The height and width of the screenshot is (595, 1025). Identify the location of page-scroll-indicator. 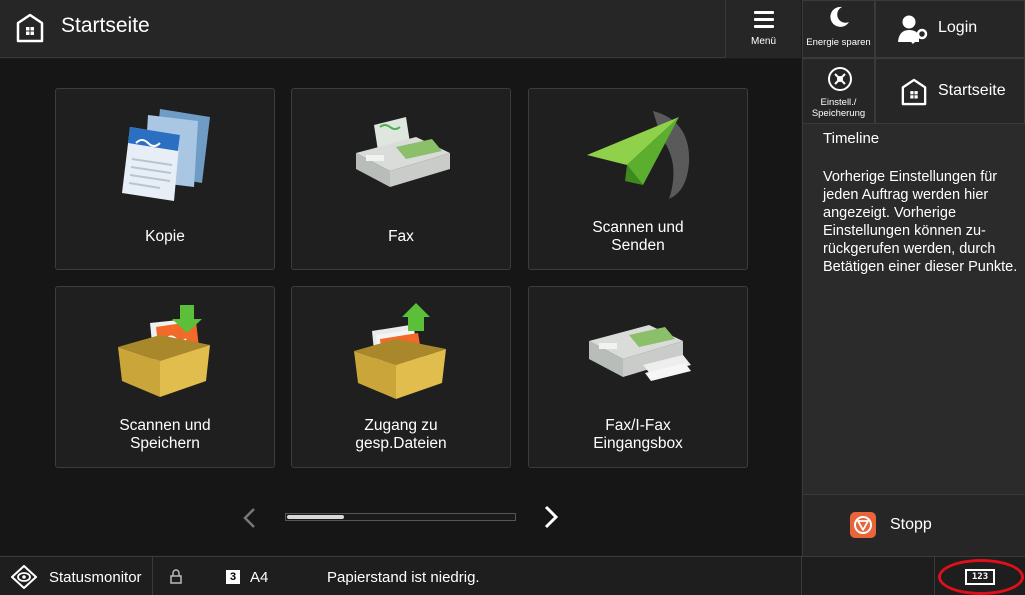
(400, 517).